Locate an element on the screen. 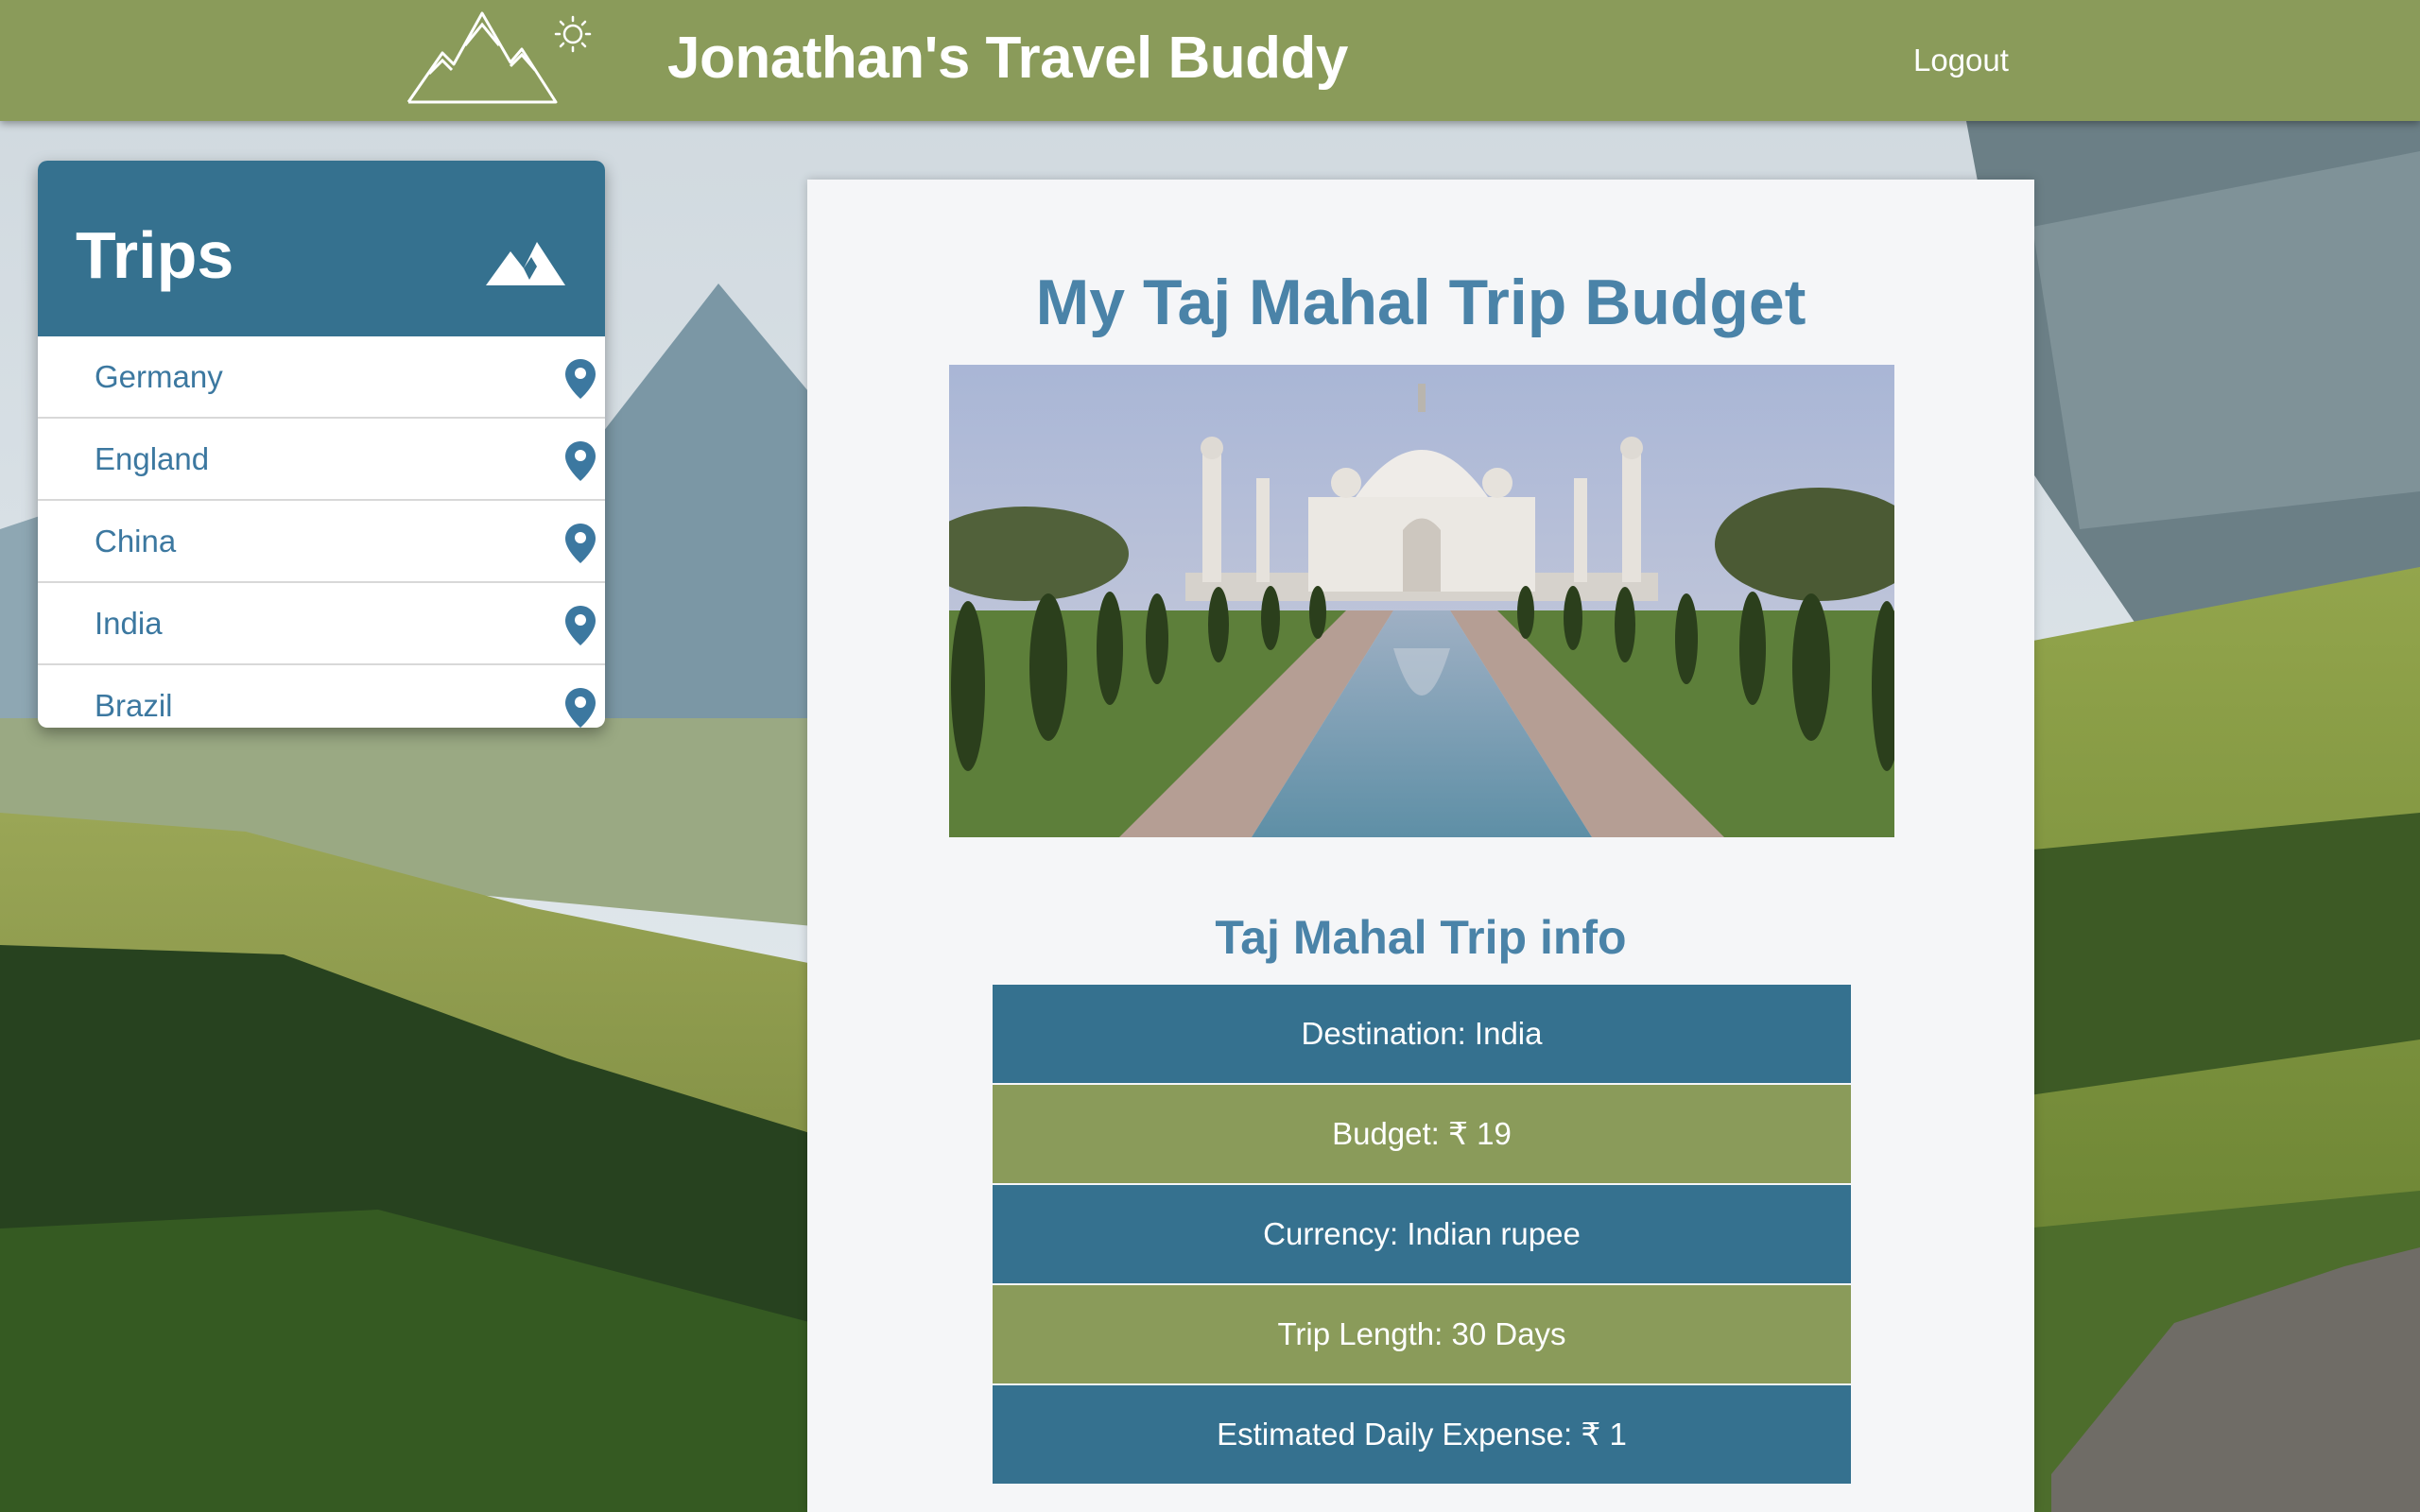  trip-label: England is located at coordinates (153, 458).